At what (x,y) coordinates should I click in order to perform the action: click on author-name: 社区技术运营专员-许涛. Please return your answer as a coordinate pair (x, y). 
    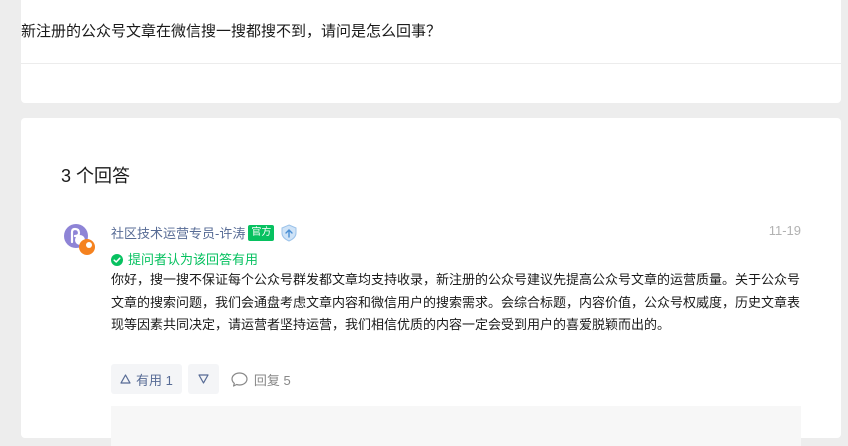
    Looking at the image, I should click on (178, 232).